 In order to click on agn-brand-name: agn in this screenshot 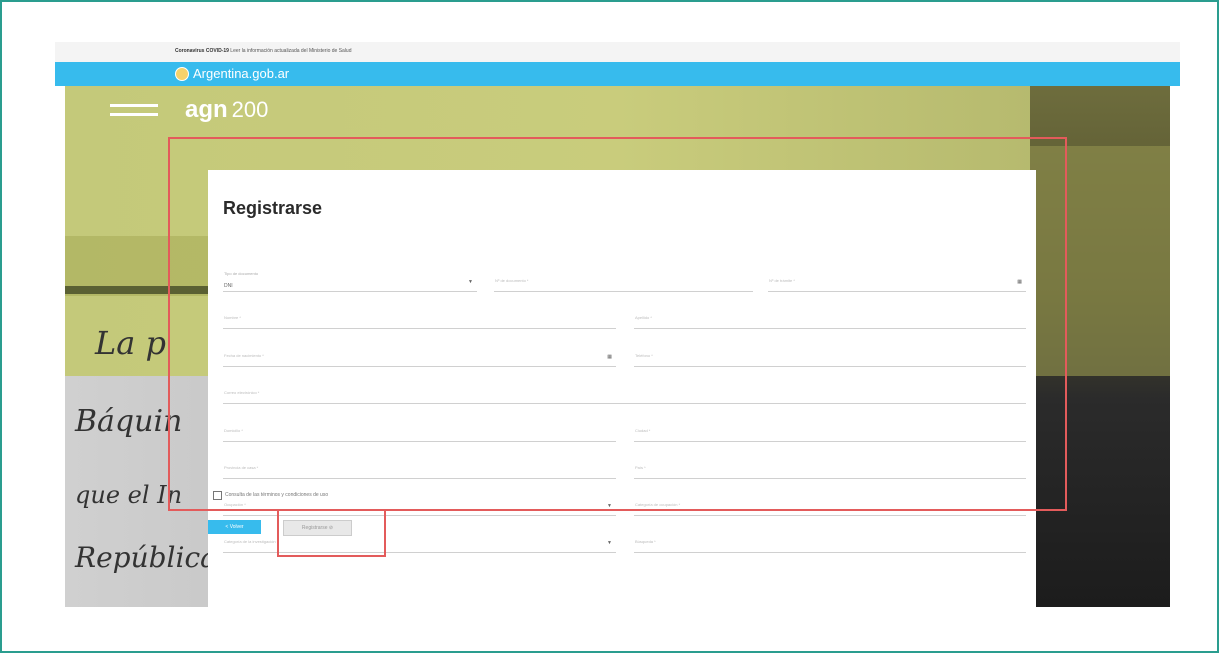, I will do `click(206, 109)`.